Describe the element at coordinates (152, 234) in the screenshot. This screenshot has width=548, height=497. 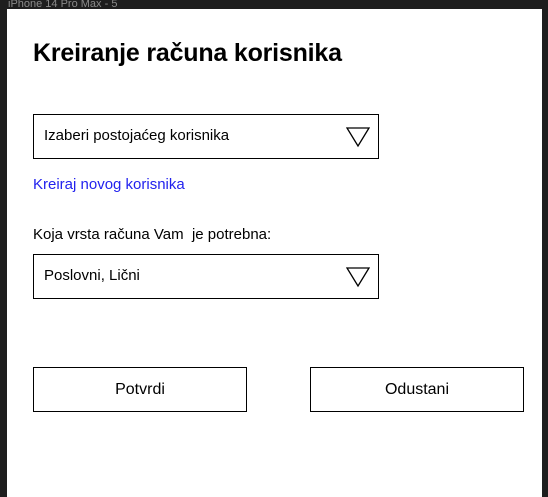
I see `account-type-label: Koja vrsta računa Vam je potrebna:` at that location.